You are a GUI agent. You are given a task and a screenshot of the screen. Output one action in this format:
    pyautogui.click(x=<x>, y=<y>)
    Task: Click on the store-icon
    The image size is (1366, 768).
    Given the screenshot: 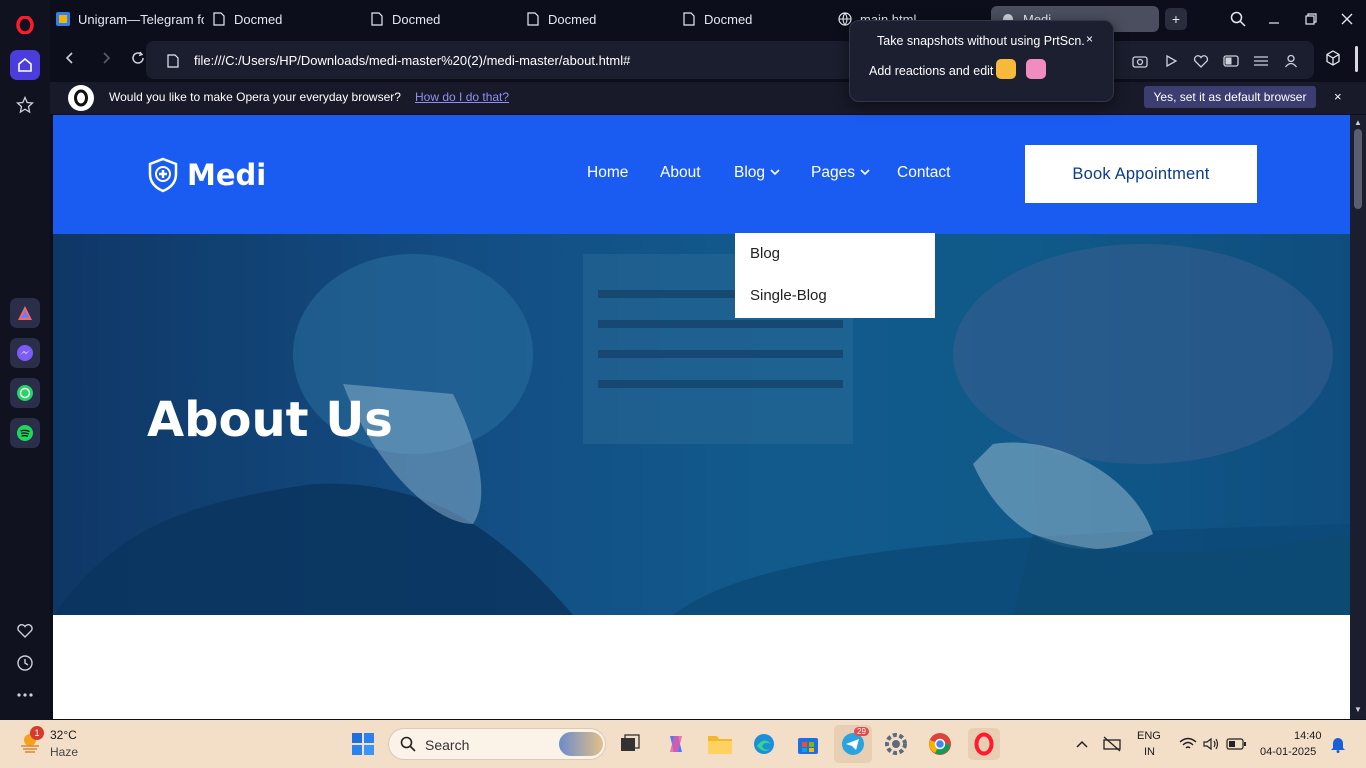 What is the action you would take?
    pyautogui.click(x=808, y=744)
    